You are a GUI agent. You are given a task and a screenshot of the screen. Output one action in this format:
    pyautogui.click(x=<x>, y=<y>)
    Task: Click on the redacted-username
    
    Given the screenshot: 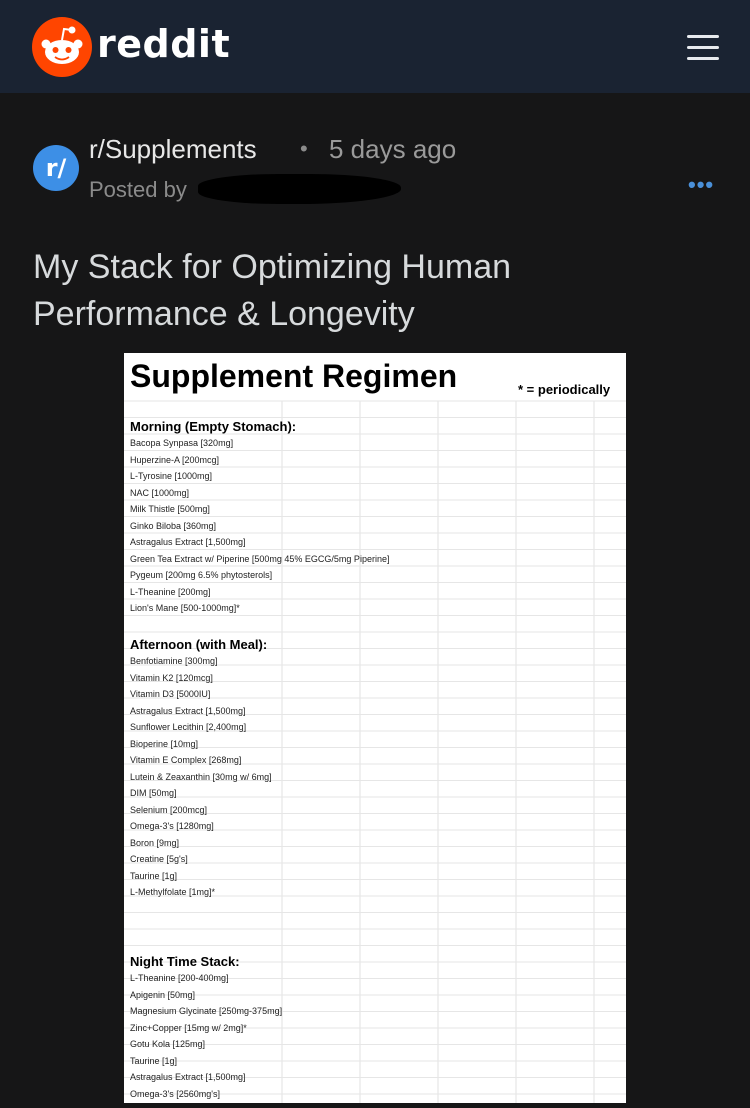 What is the action you would take?
    pyautogui.click(x=299, y=189)
    